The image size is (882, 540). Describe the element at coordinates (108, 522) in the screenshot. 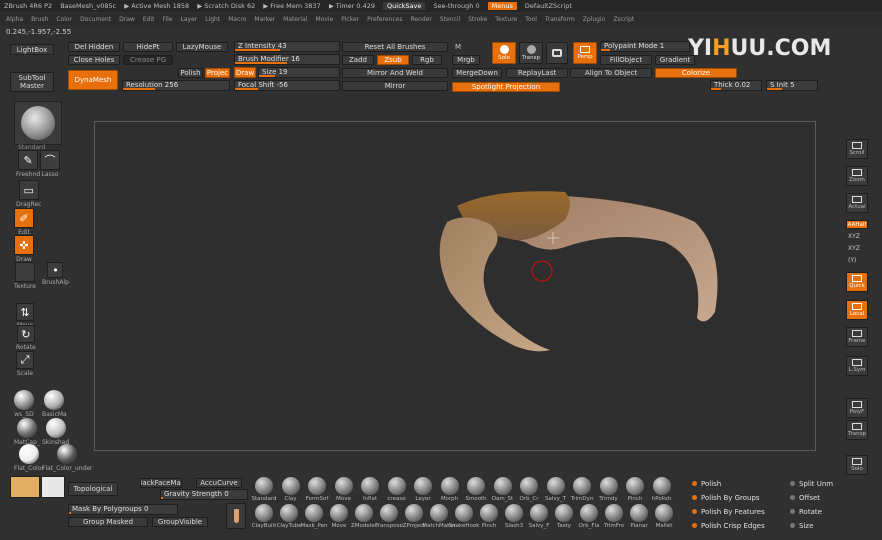

I see `group-masked-button: Group Masked` at that location.